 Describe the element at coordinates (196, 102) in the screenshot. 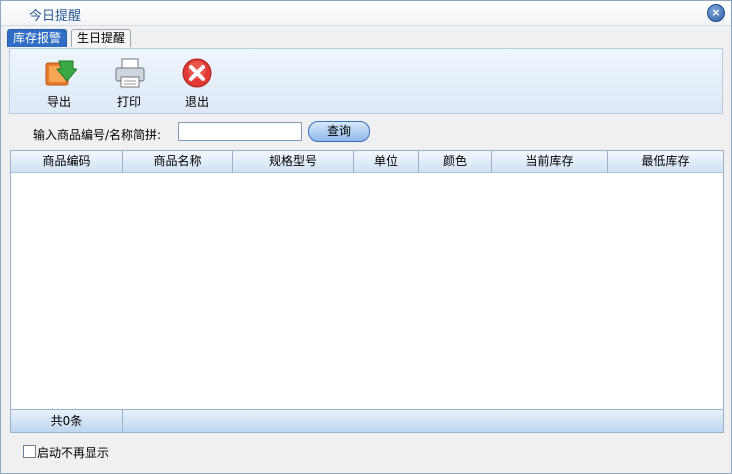

I see `exit-label: 退出` at that location.